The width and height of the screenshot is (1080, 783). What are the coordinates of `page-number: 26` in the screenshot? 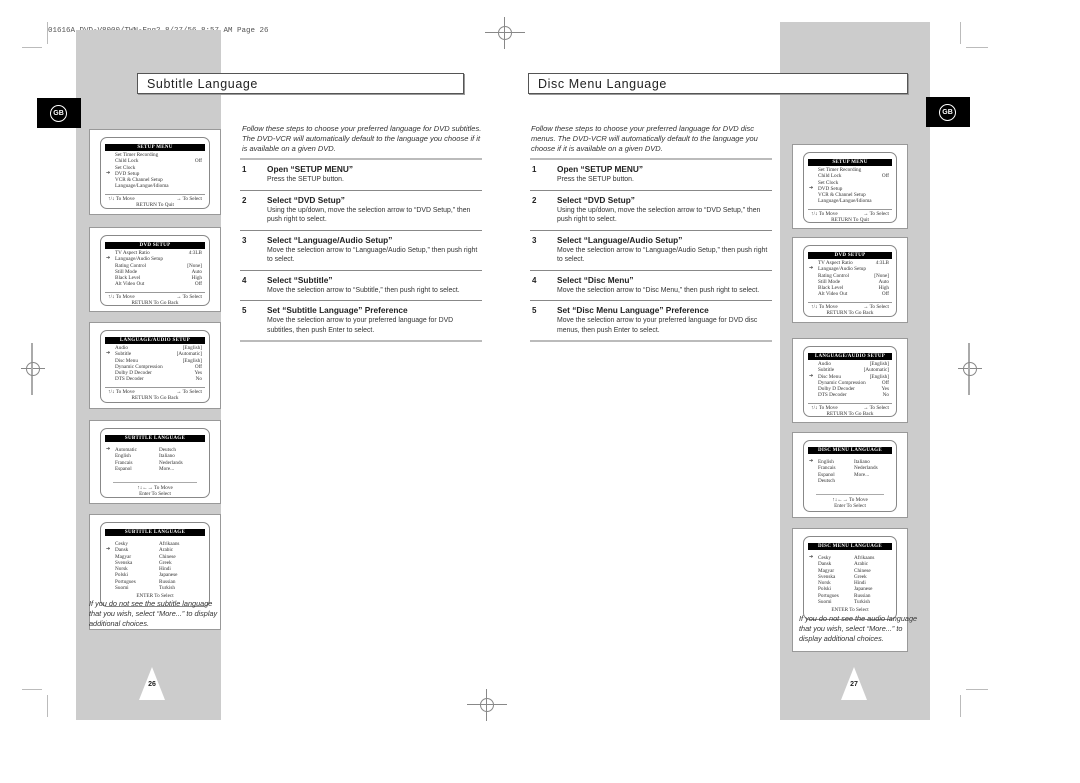 It's located at (152, 684).